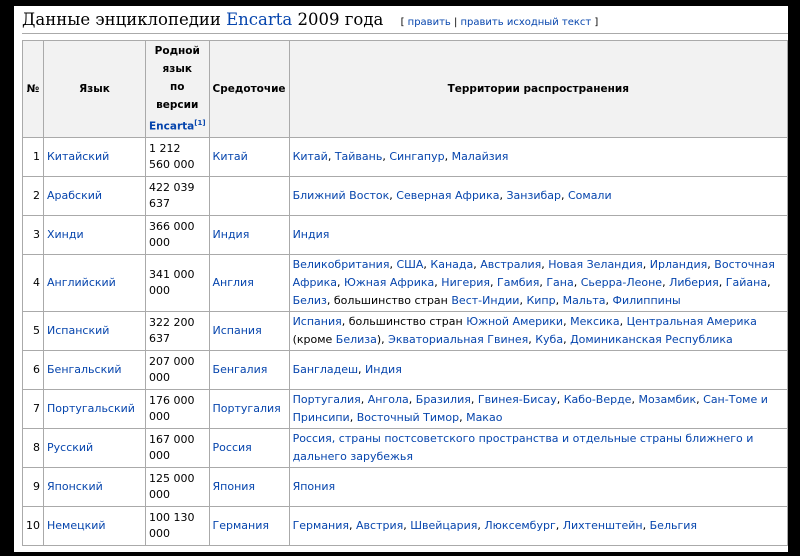 This screenshot has height=556, width=800. Describe the element at coordinates (594, 321) in the screenshot. I see `territory-link: Мексика` at that location.